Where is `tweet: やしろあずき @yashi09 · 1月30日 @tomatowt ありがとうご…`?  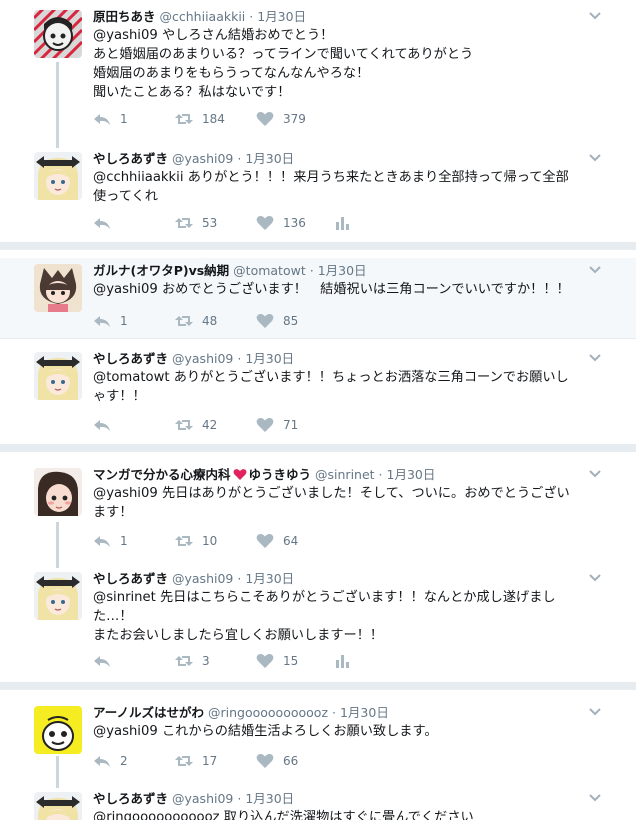
tweet: やしろあずき @yashi09 · 1月30日 @tomatowt ありがとうご… is located at coordinates (318, 393).